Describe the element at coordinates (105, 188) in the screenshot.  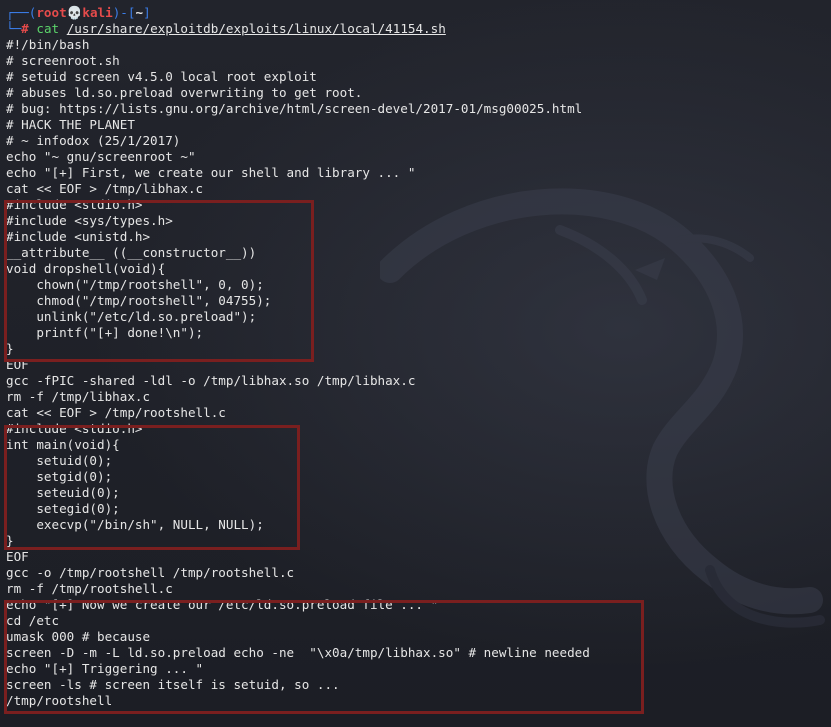
I see `output-line: cat << EOF > /tmp/libhax.c` at that location.